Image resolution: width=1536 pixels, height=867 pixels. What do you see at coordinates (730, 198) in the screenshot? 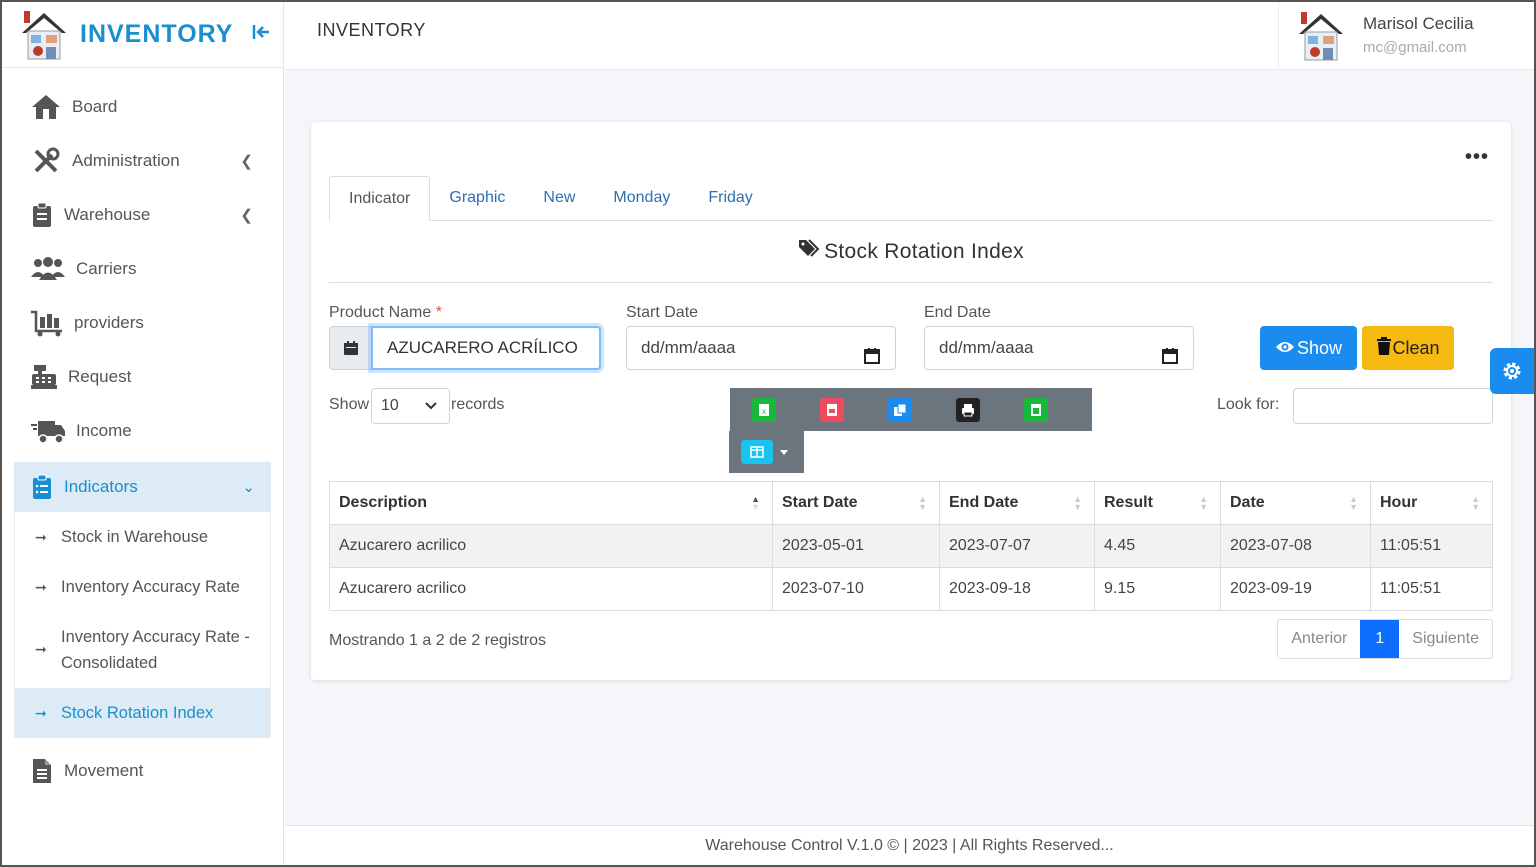
I see `tab-friday: Friday` at bounding box center [730, 198].